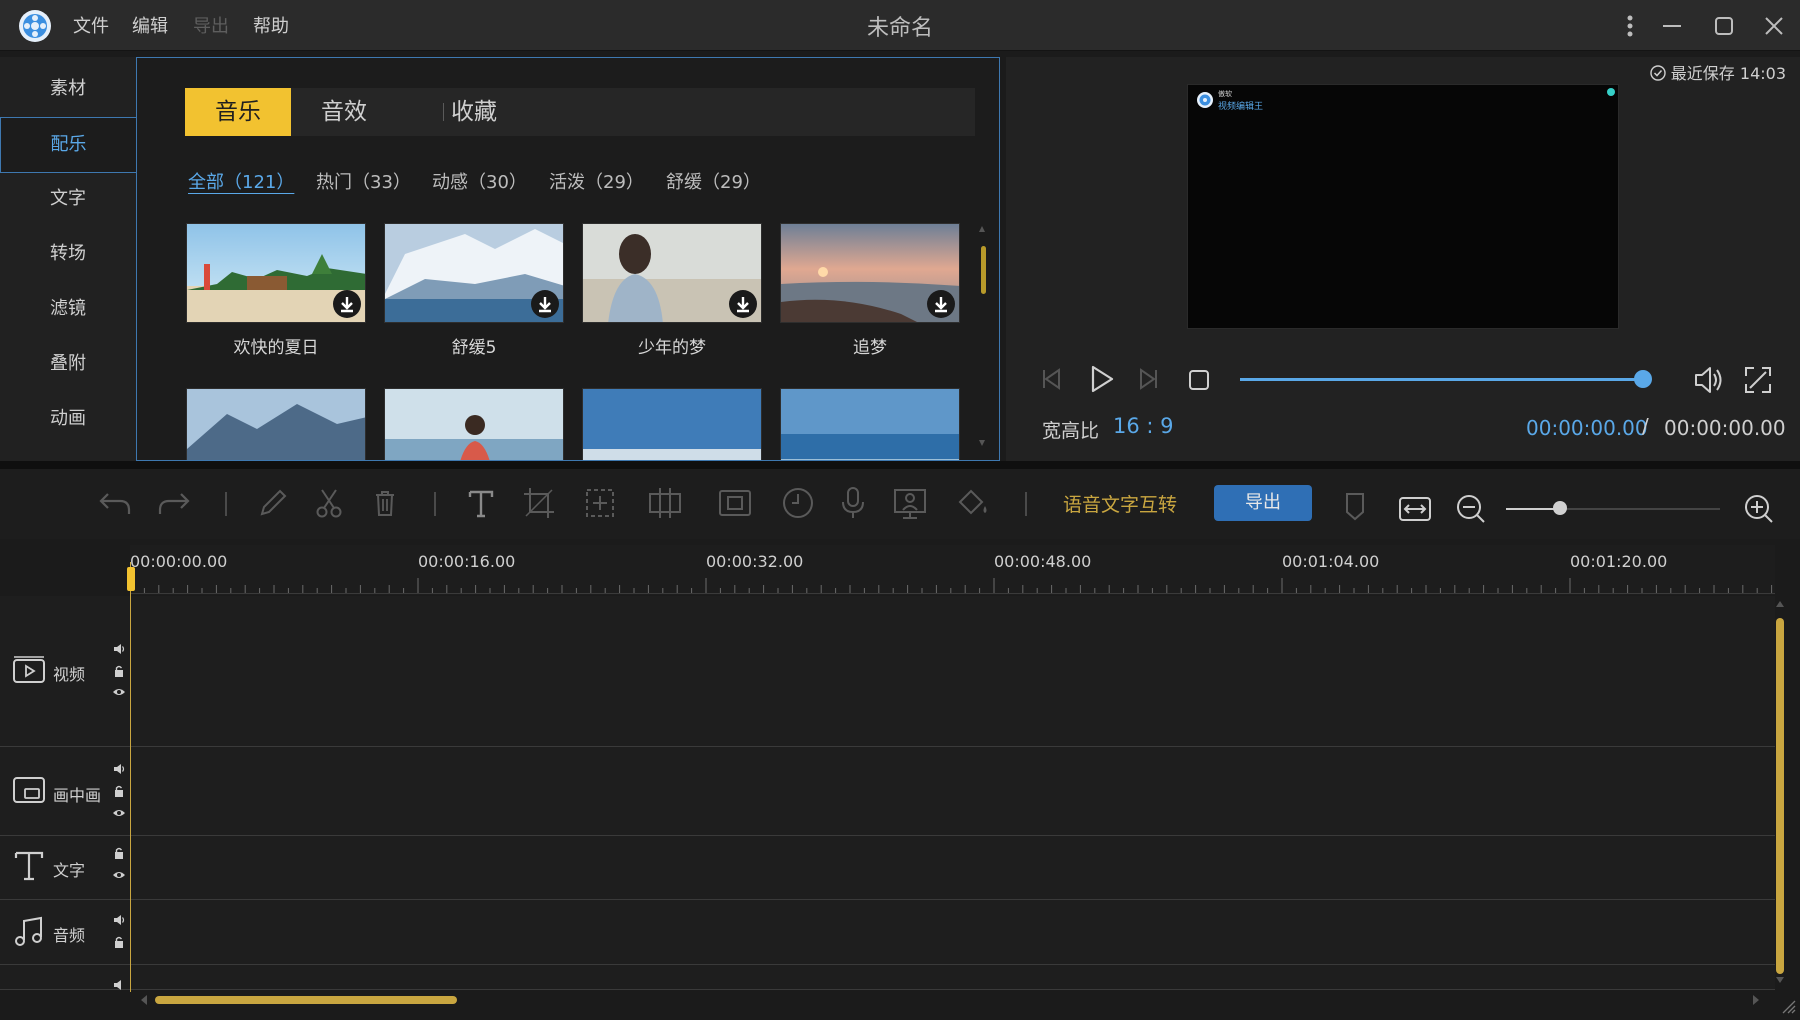  I want to click on track-thumbnail-summer, so click(276, 273).